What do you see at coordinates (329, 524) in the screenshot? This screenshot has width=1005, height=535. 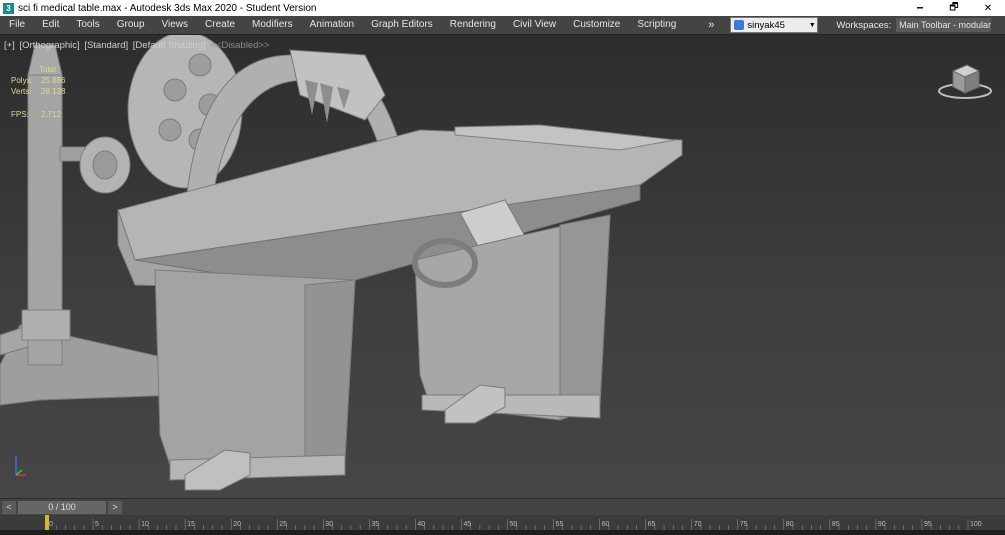 I see `ruler-tick-label: 30` at bounding box center [329, 524].